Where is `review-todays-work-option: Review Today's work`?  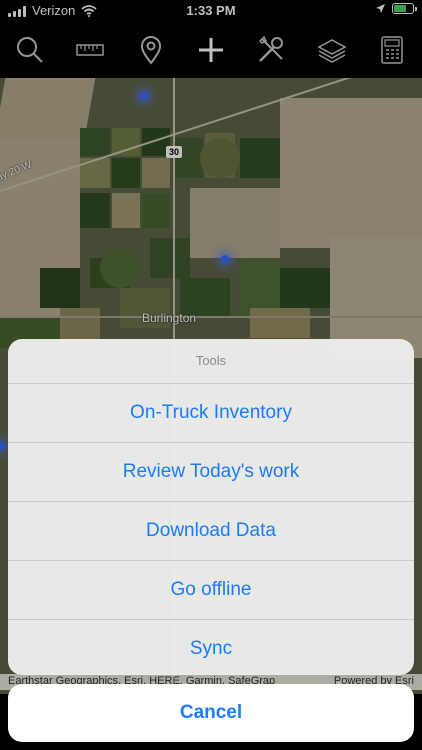 review-todays-work-option: Review Today's work is located at coordinates (211, 472).